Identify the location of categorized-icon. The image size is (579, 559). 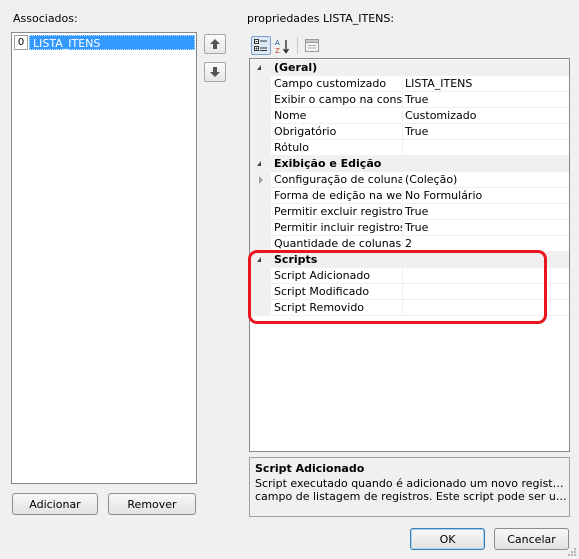
(260, 45).